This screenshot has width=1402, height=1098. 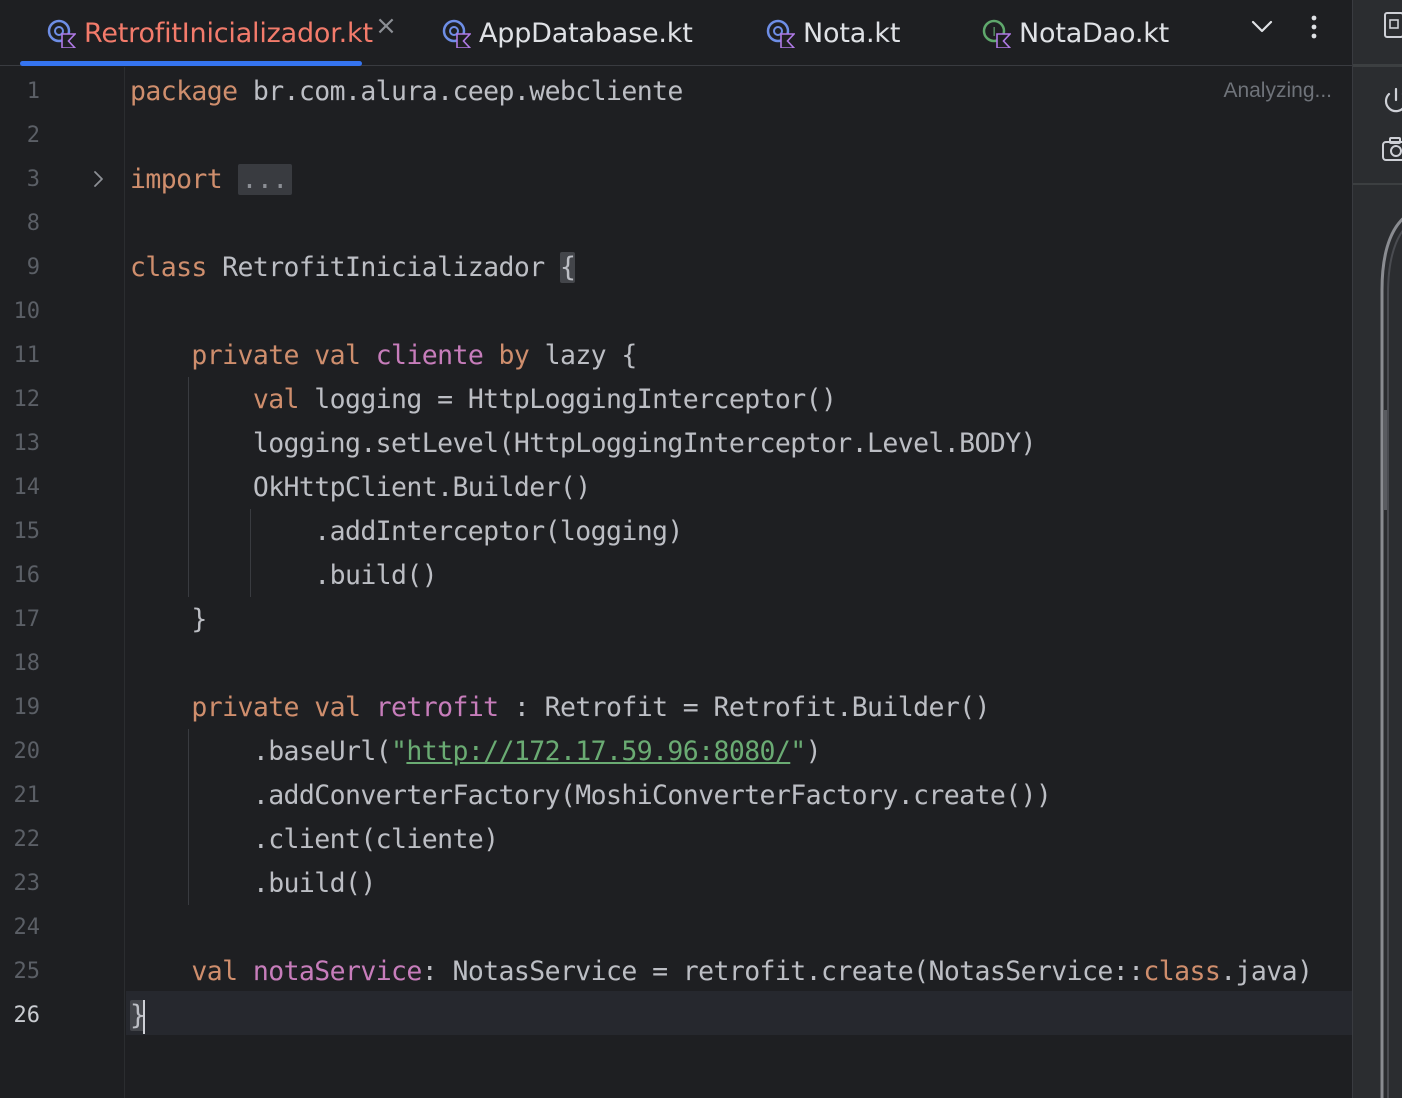 What do you see at coordinates (27, 311) in the screenshot?
I see `line-number: 10` at bounding box center [27, 311].